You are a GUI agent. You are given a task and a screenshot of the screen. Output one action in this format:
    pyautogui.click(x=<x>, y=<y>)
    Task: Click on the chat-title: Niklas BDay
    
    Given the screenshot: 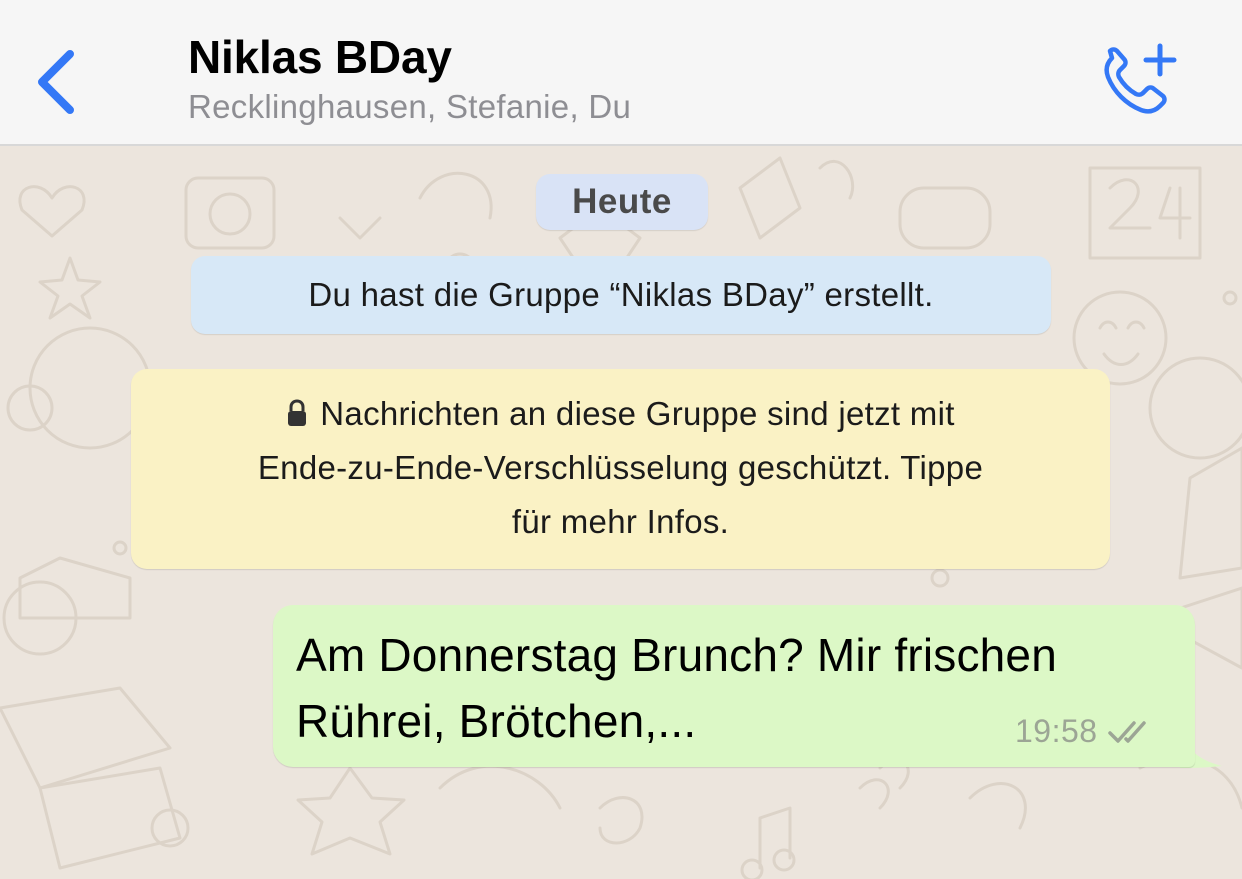 What is the action you would take?
    pyautogui.click(x=320, y=57)
    